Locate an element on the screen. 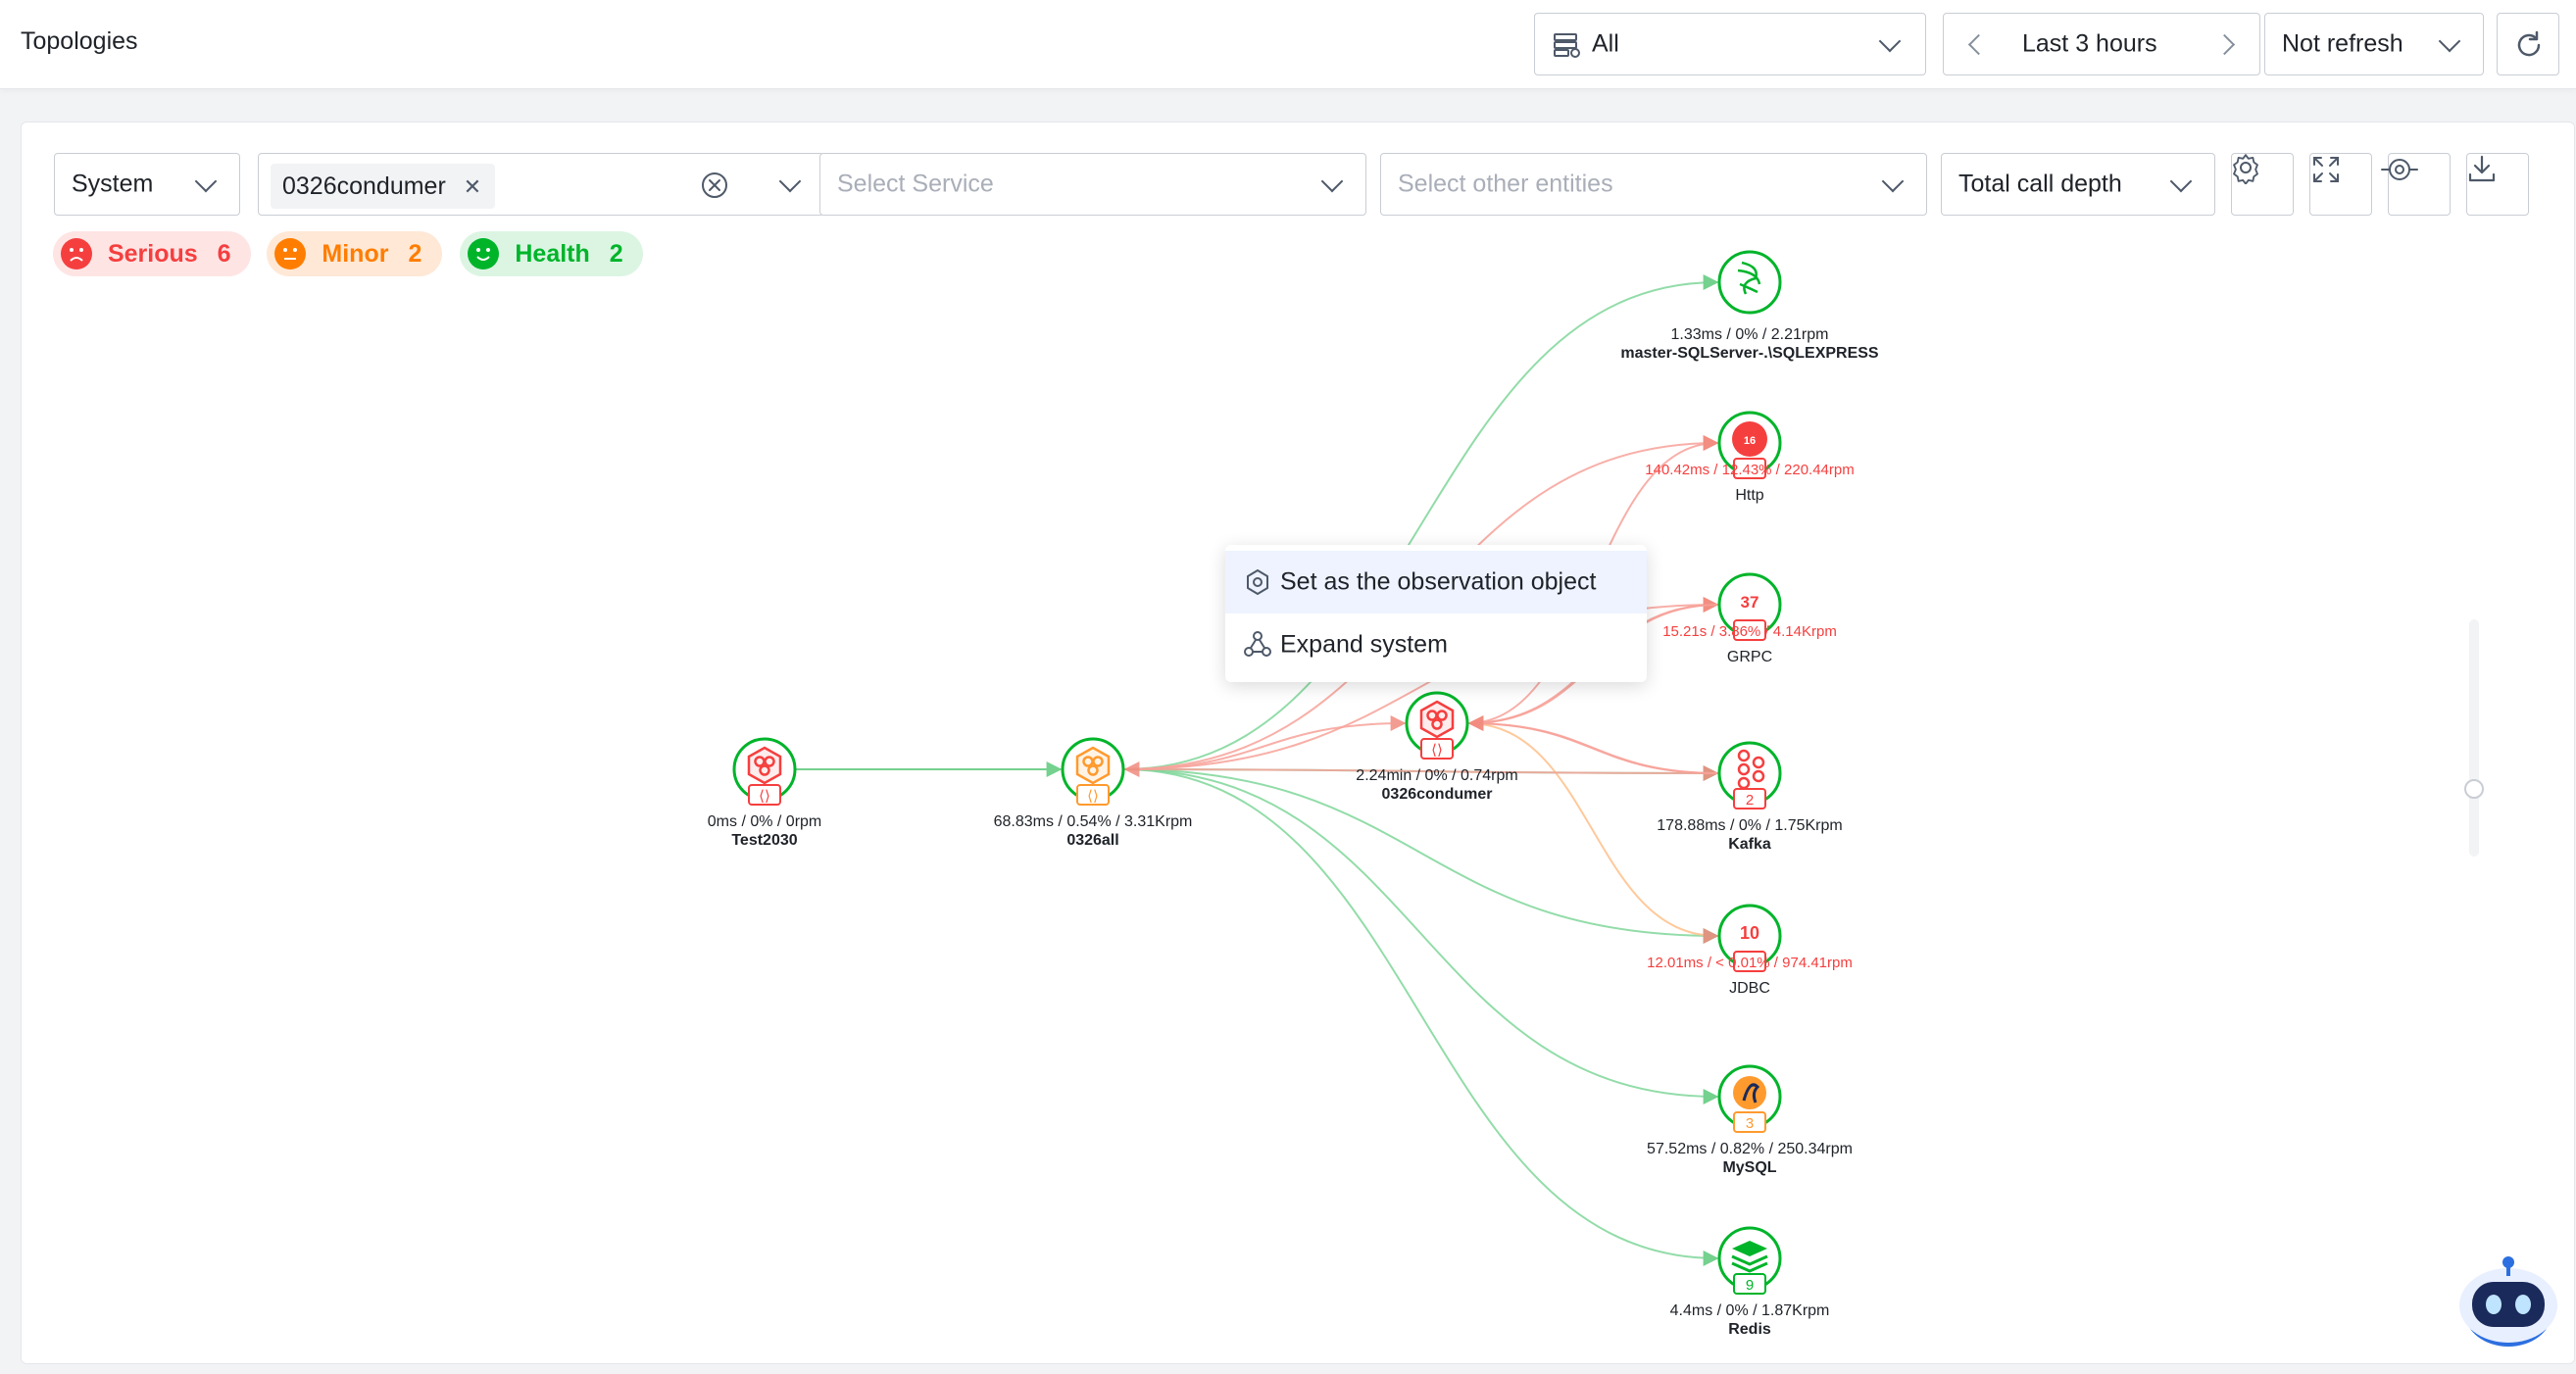 This screenshot has height=1374, width=2576. service-select: Select Service is located at coordinates (1092, 184).